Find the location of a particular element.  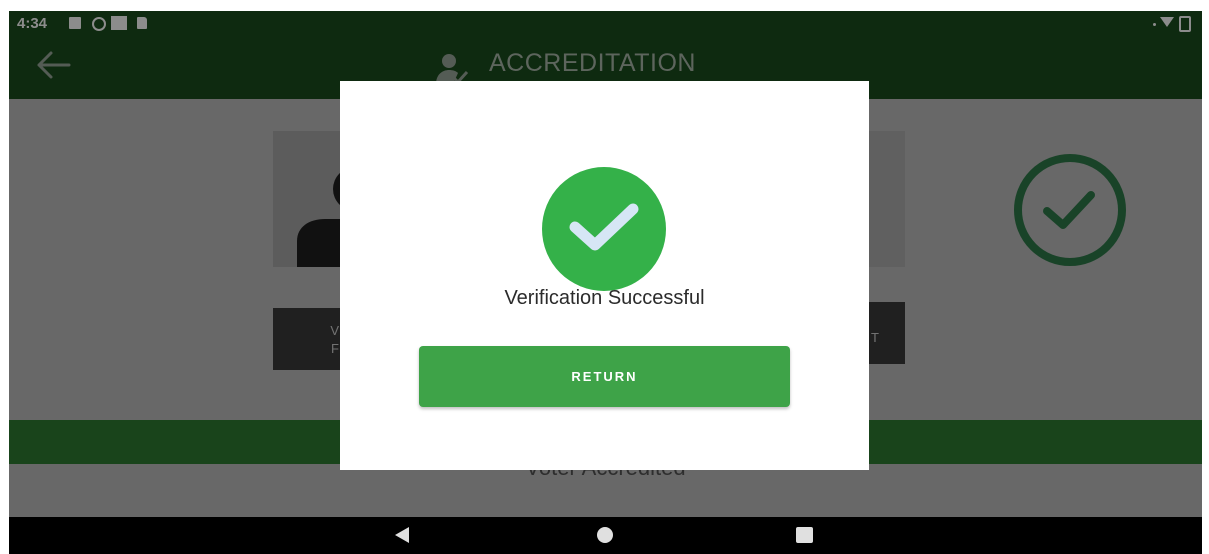

success-check-icon is located at coordinates (604, 229).